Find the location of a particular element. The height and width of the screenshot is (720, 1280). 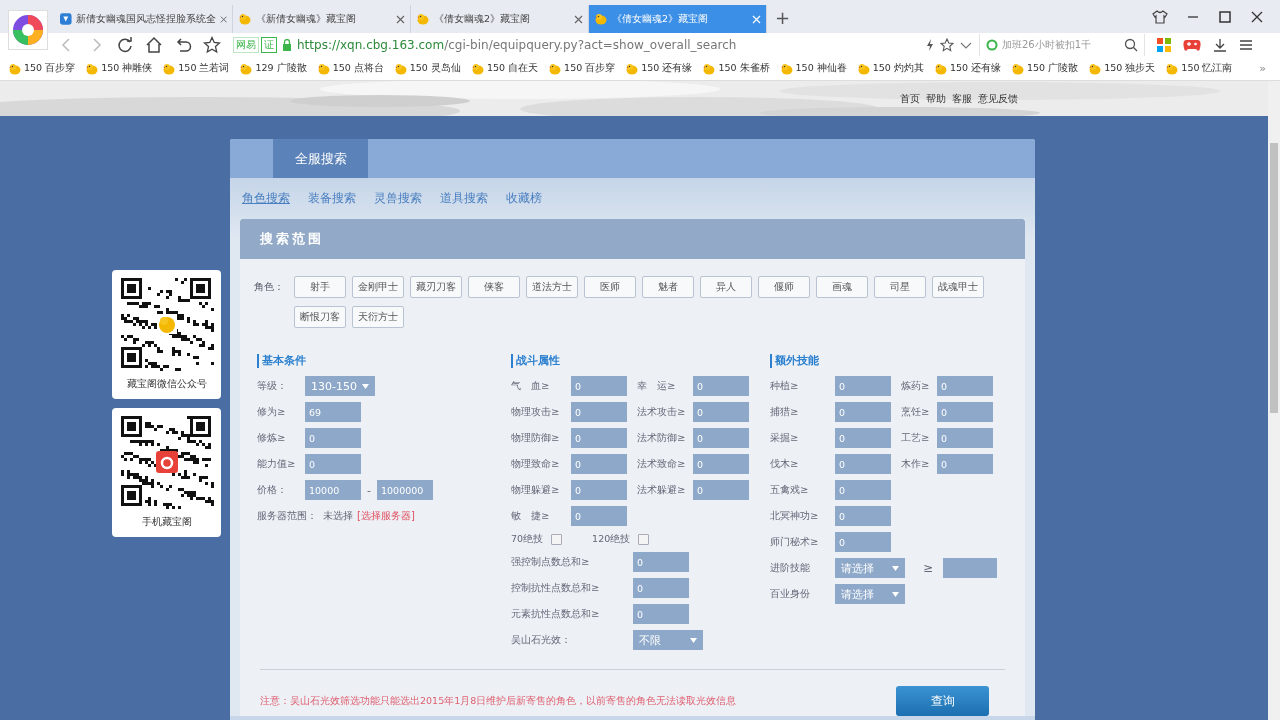

search-field: 加班26小时被扣1千 is located at coordinates (1062, 45).